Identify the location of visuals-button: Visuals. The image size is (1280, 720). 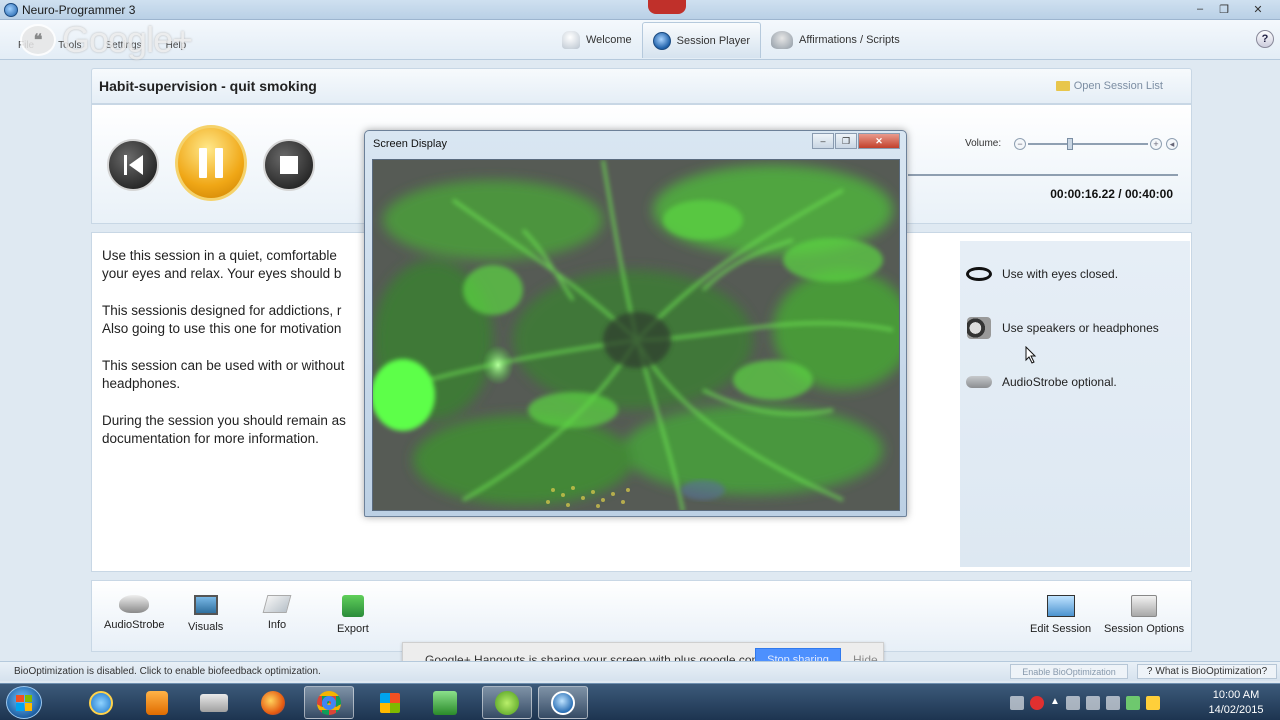
(205, 614).